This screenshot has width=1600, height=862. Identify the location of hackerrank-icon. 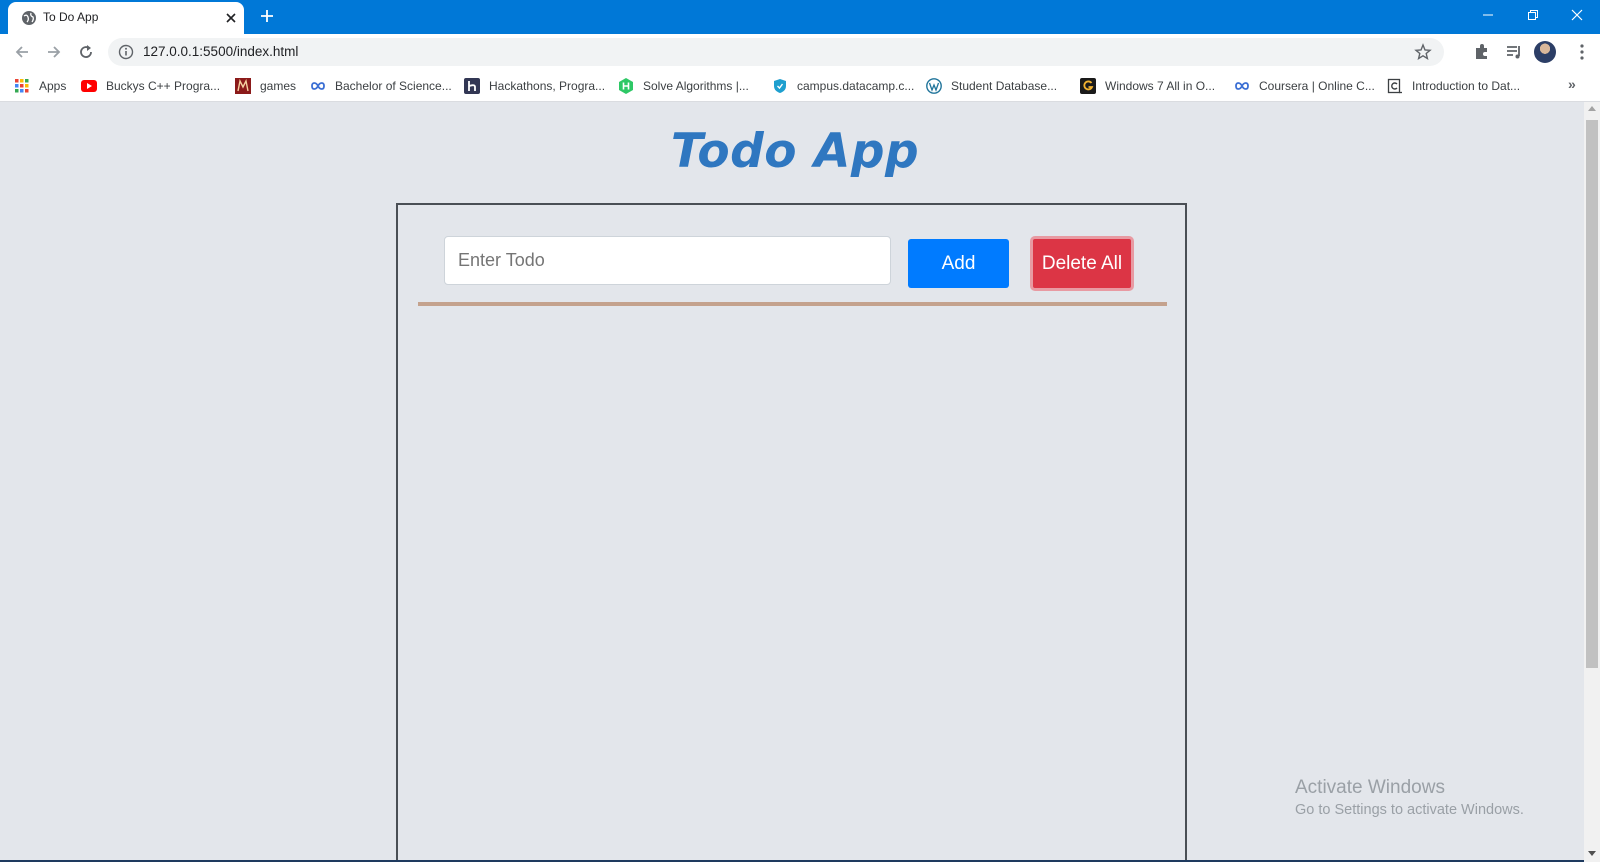
(626, 86).